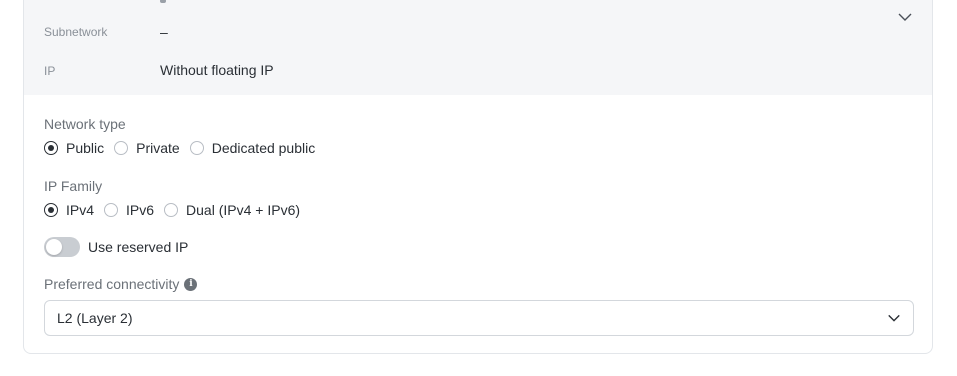 Image resolution: width=957 pixels, height=376 pixels. I want to click on radio-private: Private, so click(147, 148).